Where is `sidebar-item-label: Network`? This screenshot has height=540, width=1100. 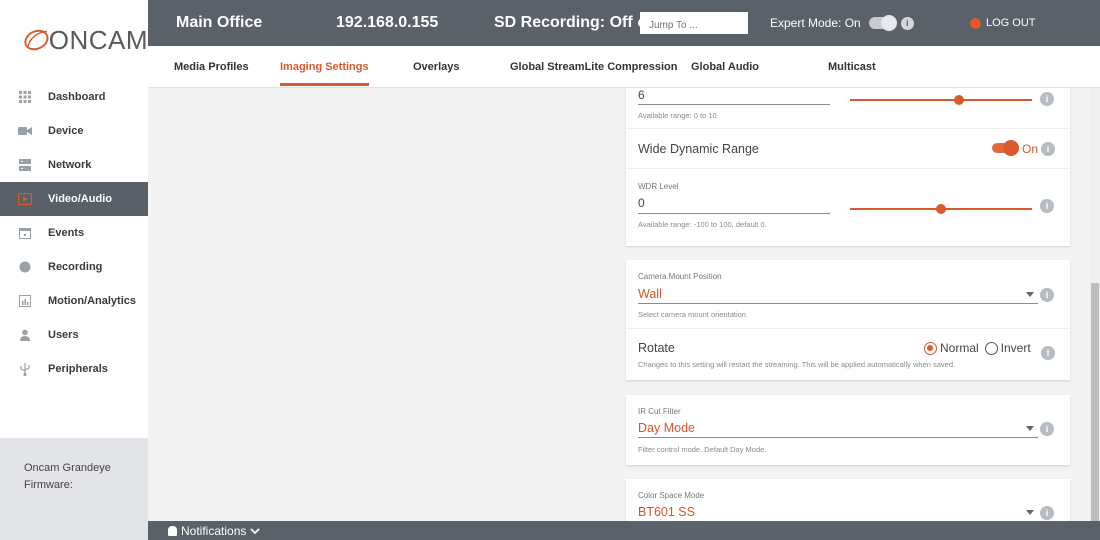 sidebar-item-label: Network is located at coordinates (70, 165).